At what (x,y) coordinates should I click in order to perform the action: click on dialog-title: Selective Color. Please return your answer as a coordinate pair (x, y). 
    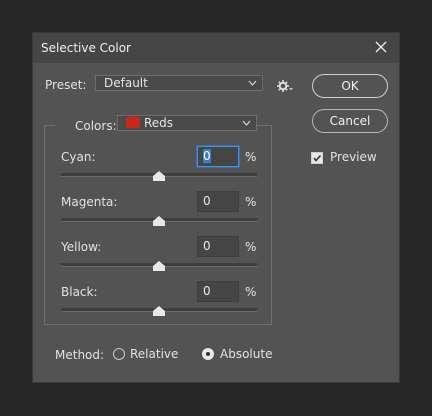
    Looking at the image, I should click on (86, 48).